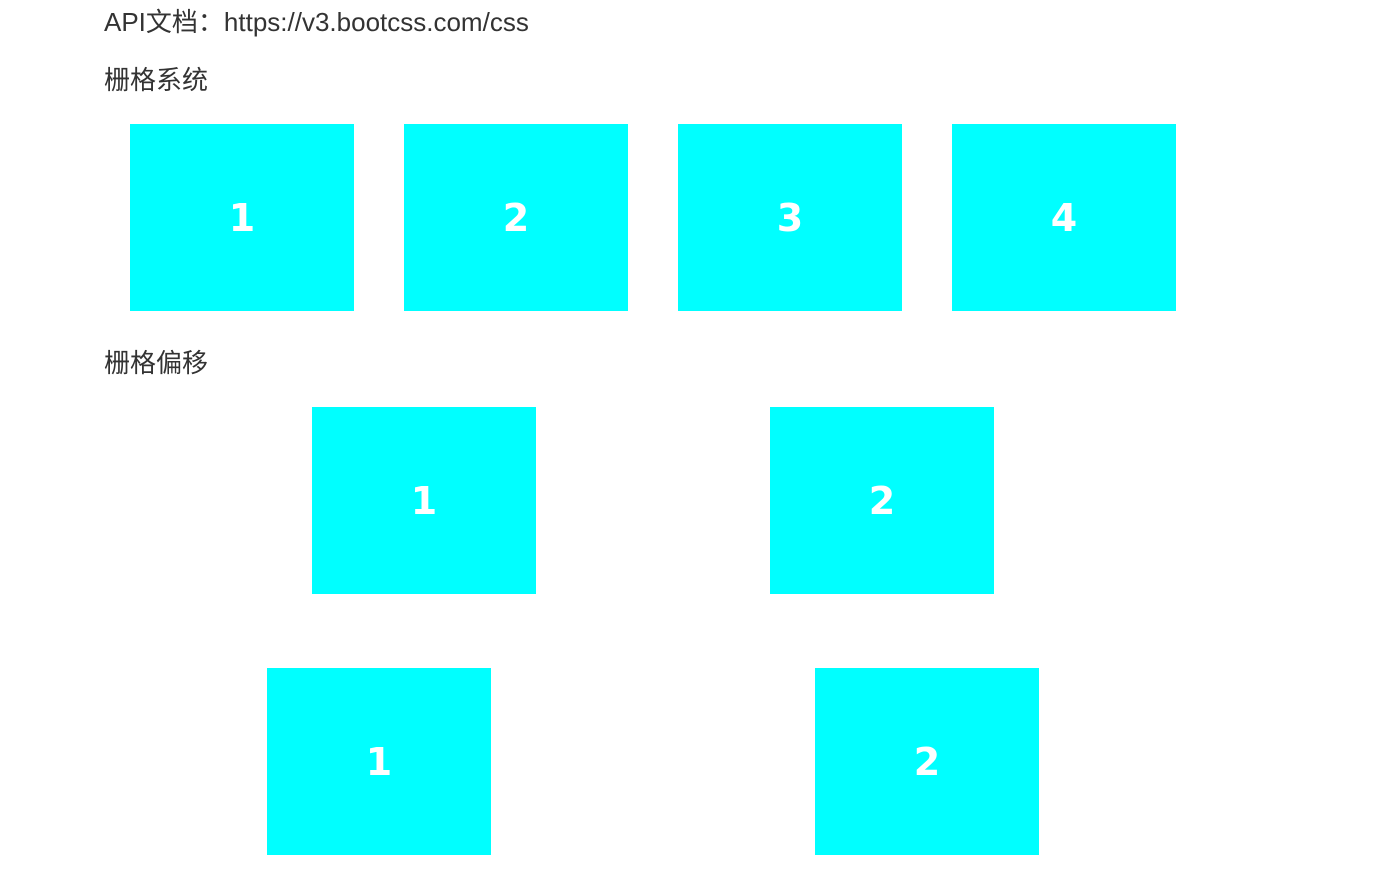 The width and height of the screenshot is (1388, 877). I want to click on offset-row2-box-1: 1, so click(379, 761).